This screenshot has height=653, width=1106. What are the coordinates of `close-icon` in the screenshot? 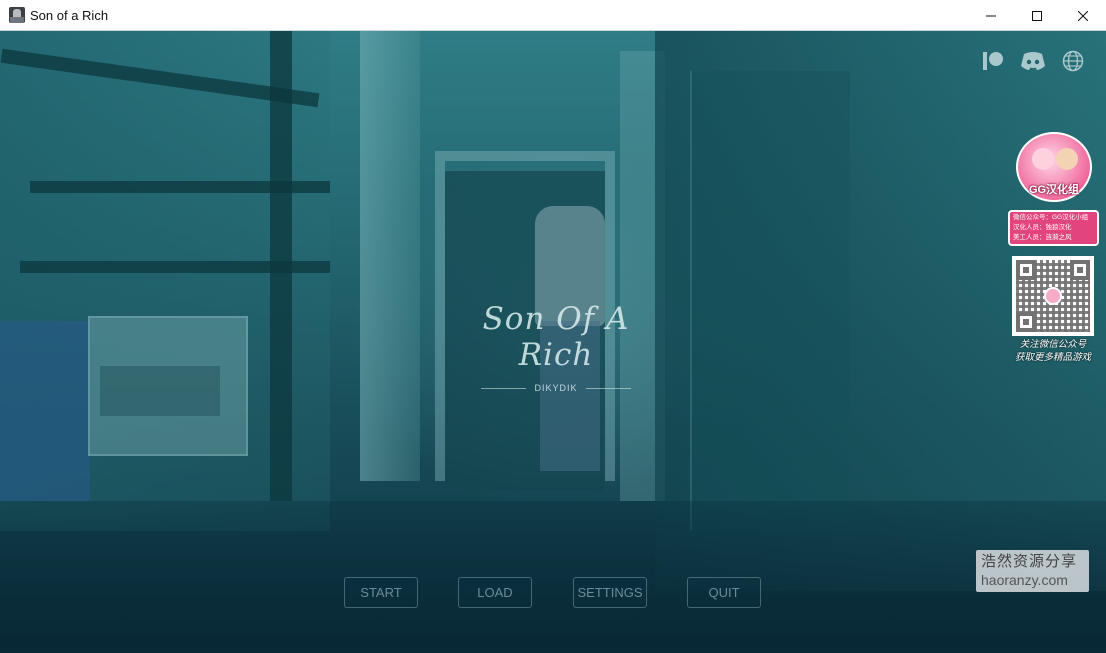 It's located at (1083, 15).